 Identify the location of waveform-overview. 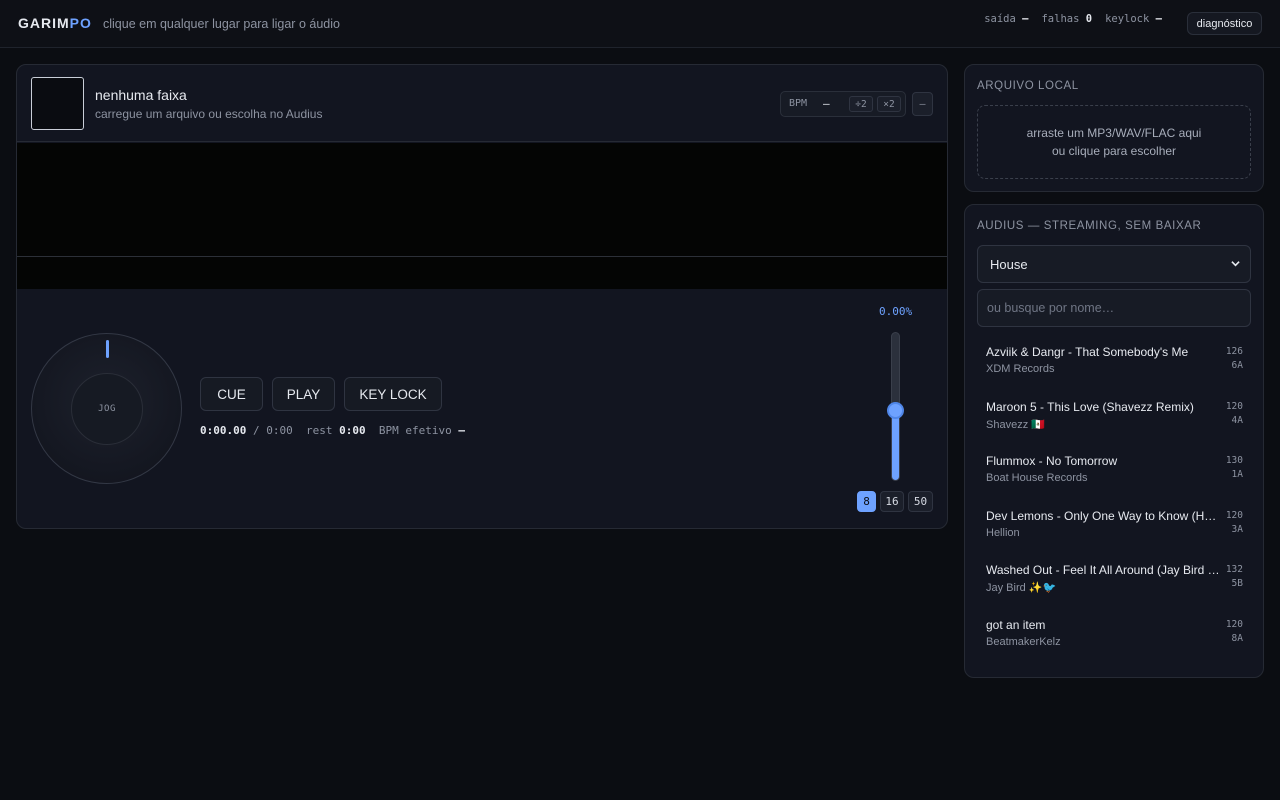
(482, 272).